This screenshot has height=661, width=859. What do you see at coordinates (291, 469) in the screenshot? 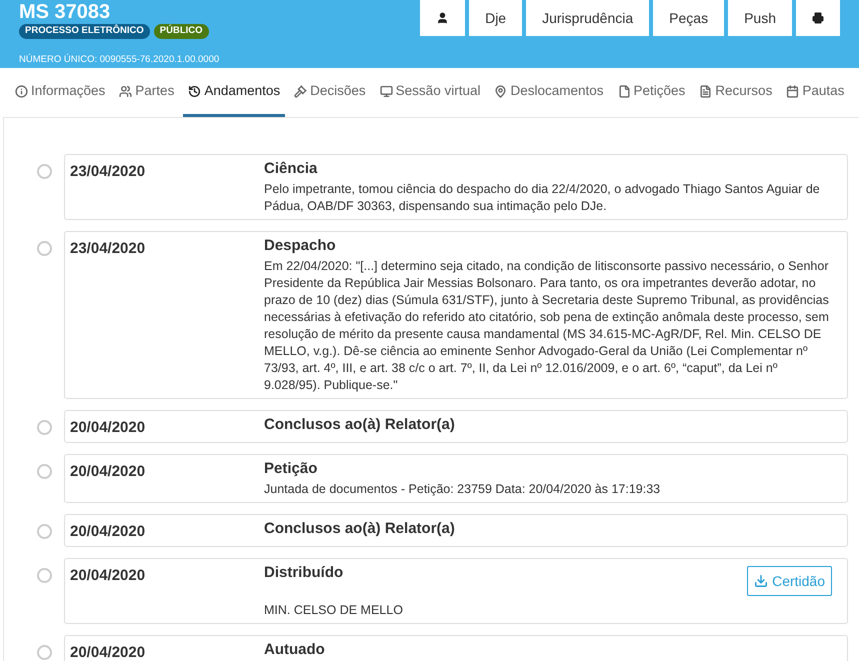
I see `event-title: Petição` at bounding box center [291, 469].